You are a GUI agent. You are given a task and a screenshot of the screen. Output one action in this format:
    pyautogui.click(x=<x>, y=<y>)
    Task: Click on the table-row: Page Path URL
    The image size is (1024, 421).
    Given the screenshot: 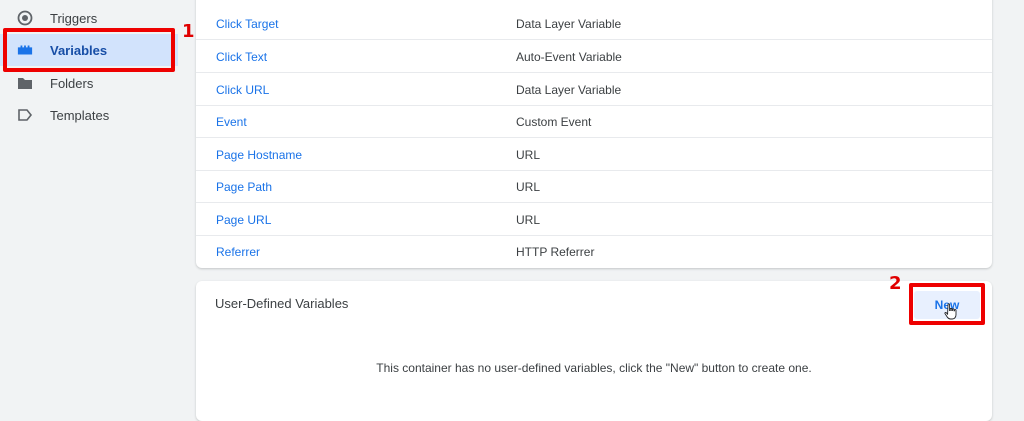 What is the action you would take?
    pyautogui.click(x=594, y=186)
    